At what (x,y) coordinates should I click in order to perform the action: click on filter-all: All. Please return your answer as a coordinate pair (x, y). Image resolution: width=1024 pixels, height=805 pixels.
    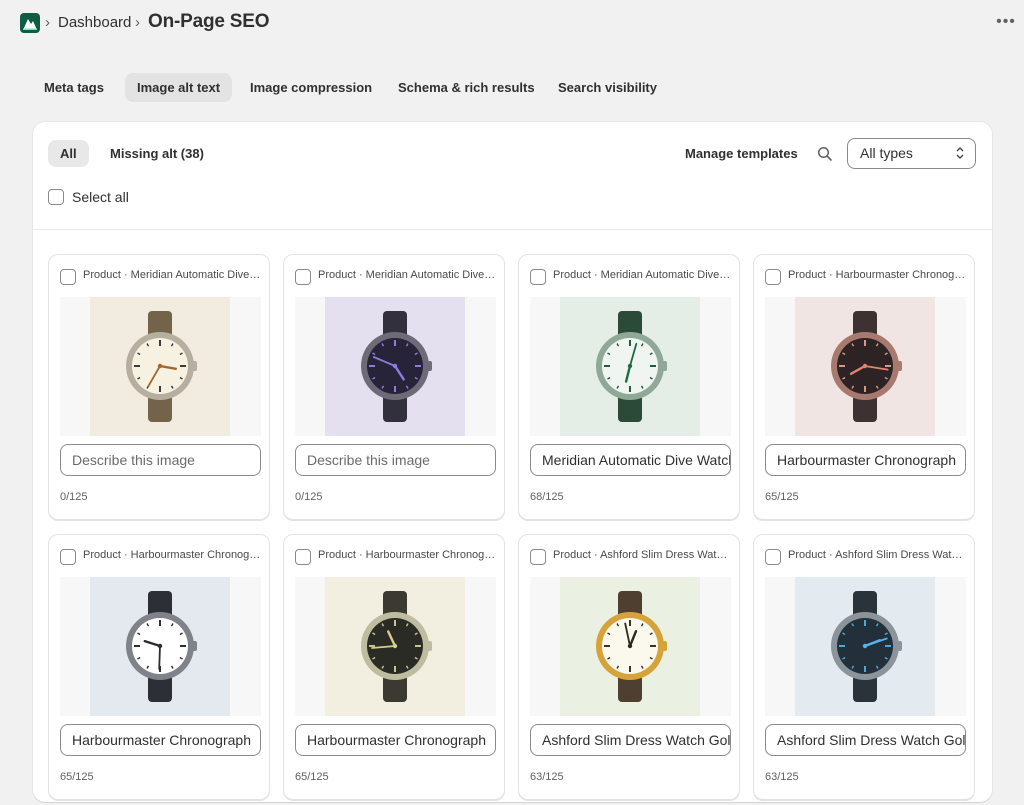
    Looking at the image, I should click on (68, 153).